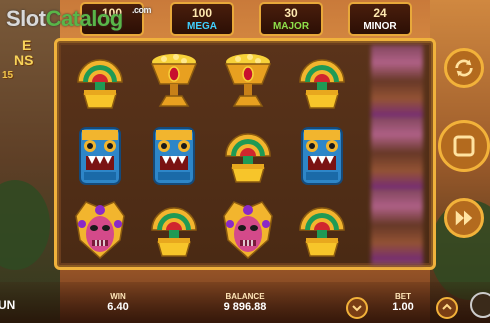 The image size is (490, 323). What do you see at coordinates (397, 155) in the screenshot?
I see `spinning-reel` at bounding box center [397, 155].